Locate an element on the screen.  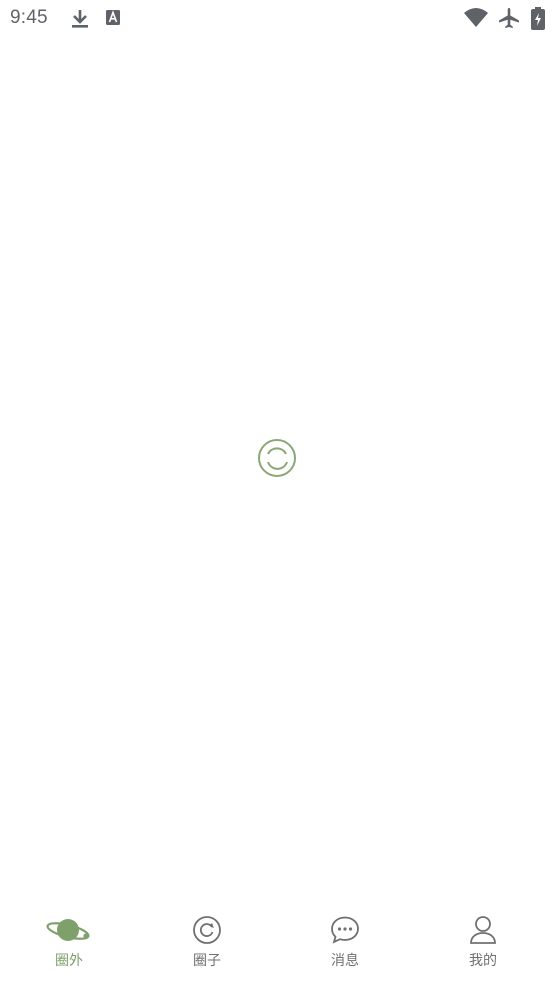
tab-label: 圈外 is located at coordinates (69, 961).